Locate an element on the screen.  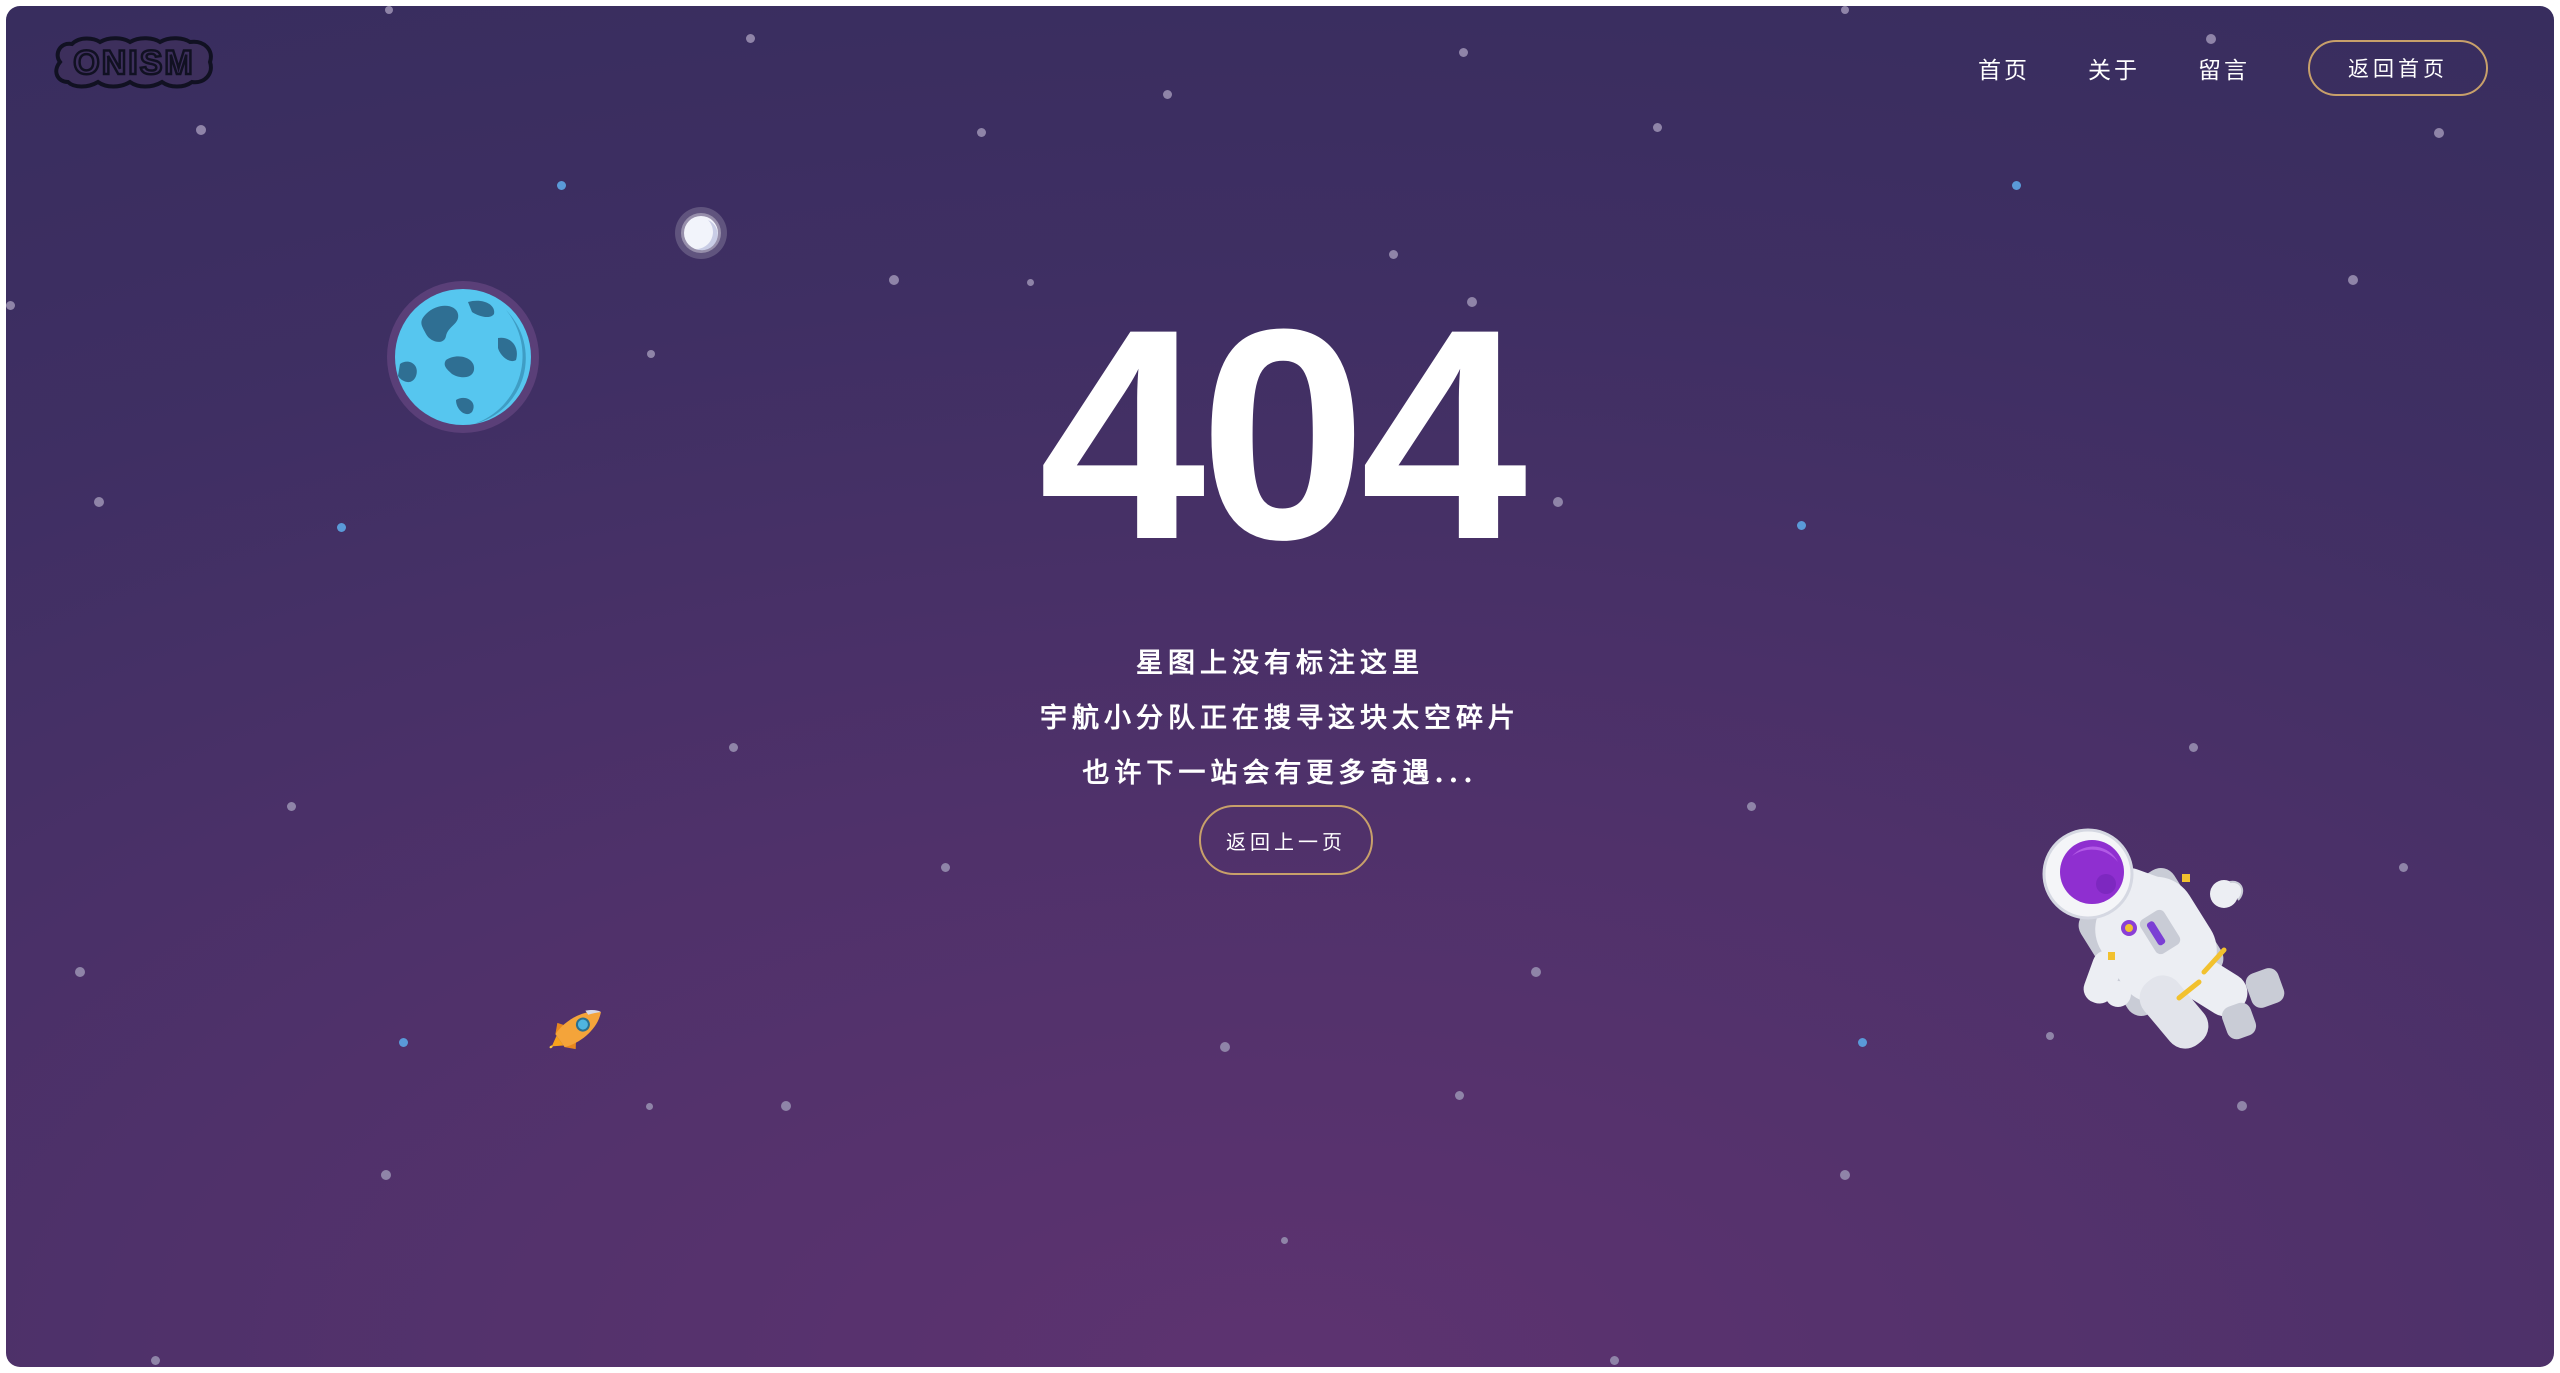
message-line: 宇航小分队正在搜寻这块太空碎片 is located at coordinates (1280, 718).